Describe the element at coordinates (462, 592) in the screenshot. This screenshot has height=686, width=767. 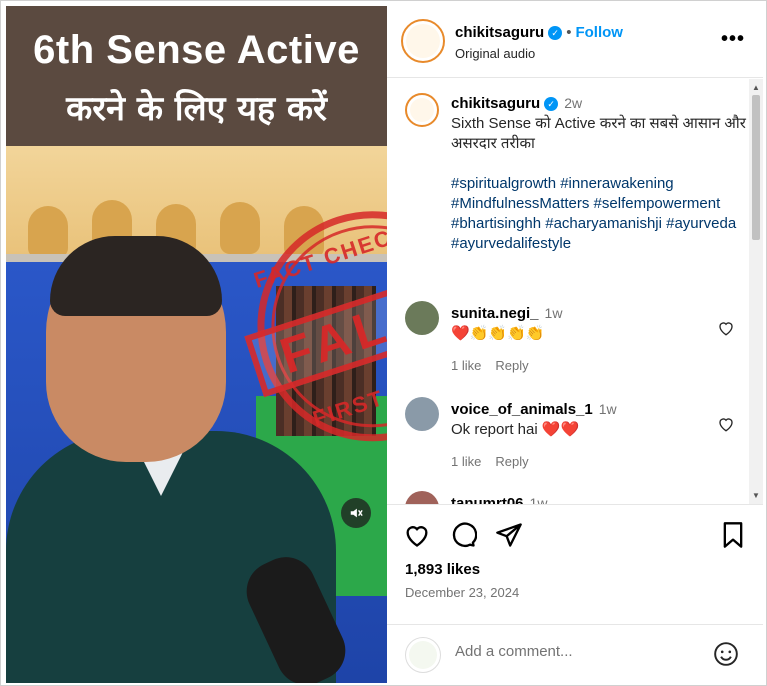
I see `post-date: December 23, 2024` at that location.